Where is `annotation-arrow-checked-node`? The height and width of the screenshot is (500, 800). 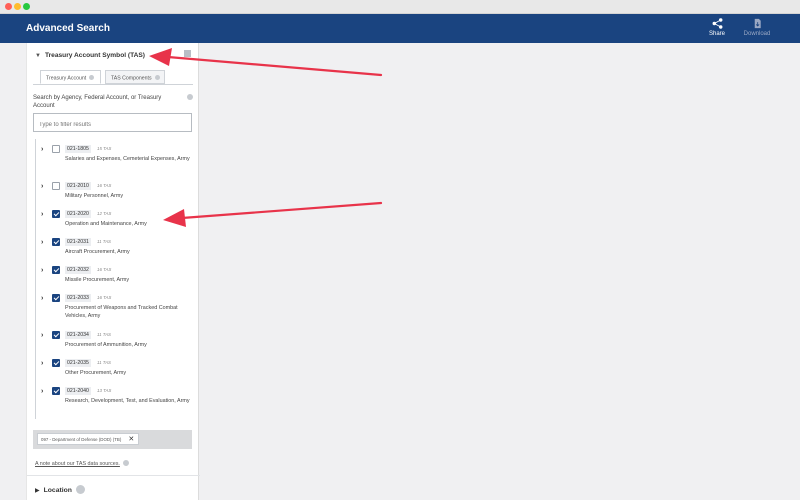
annotation-arrow-checked-node is located at coordinates (273, 214).